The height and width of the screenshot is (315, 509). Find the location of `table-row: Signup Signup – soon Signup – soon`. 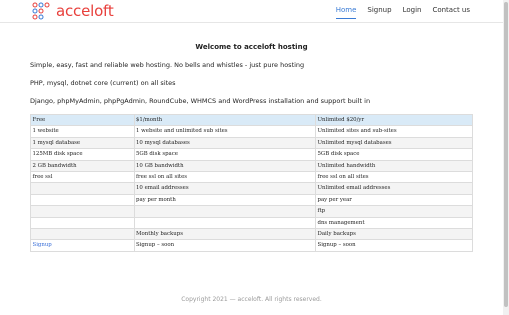

table-row: Signup Signup – soon Signup – soon is located at coordinates (251, 245).